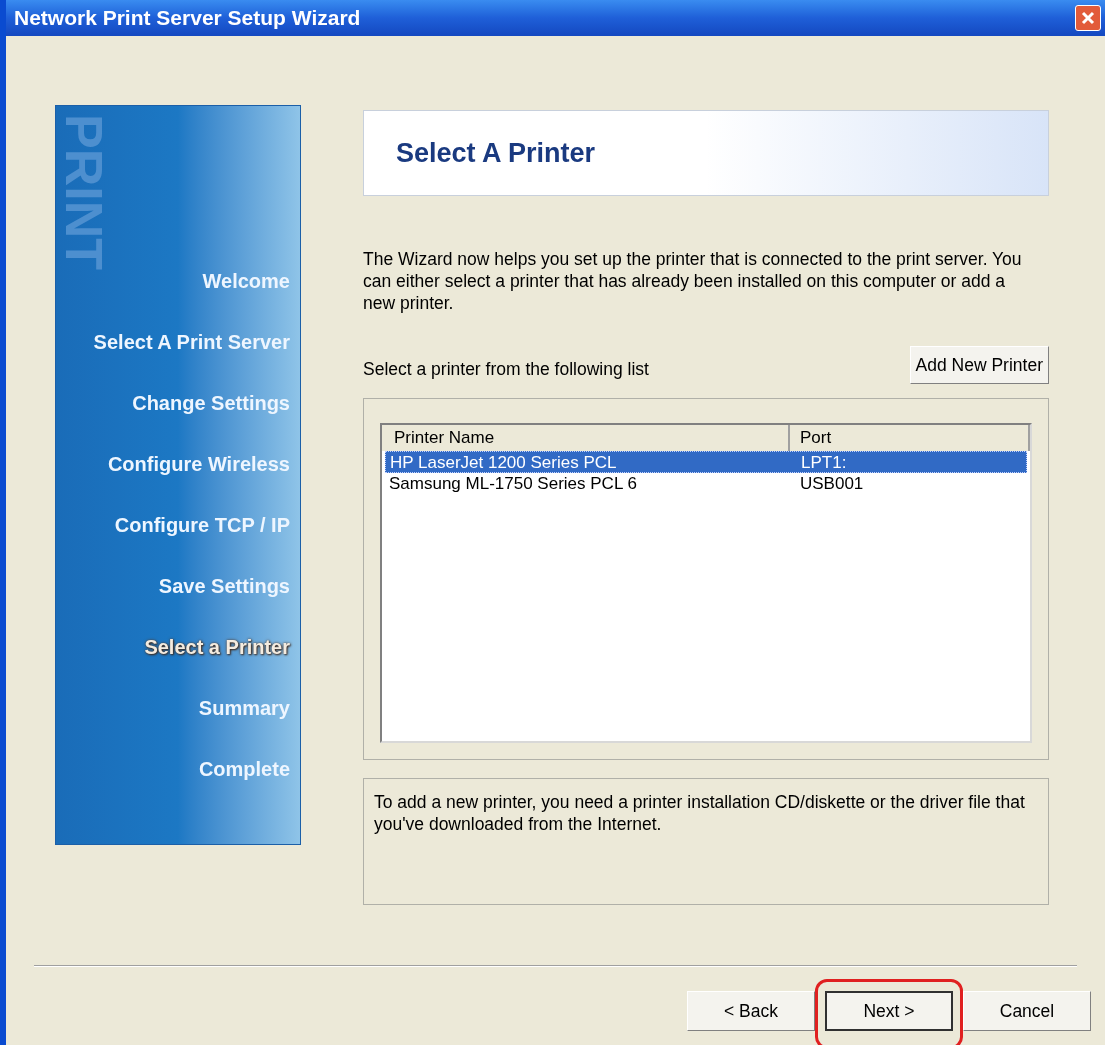 This screenshot has height=1045, width=1105. Describe the element at coordinates (202, 525) in the screenshot. I see `sidebar-step: Configure TCP / IP` at that location.